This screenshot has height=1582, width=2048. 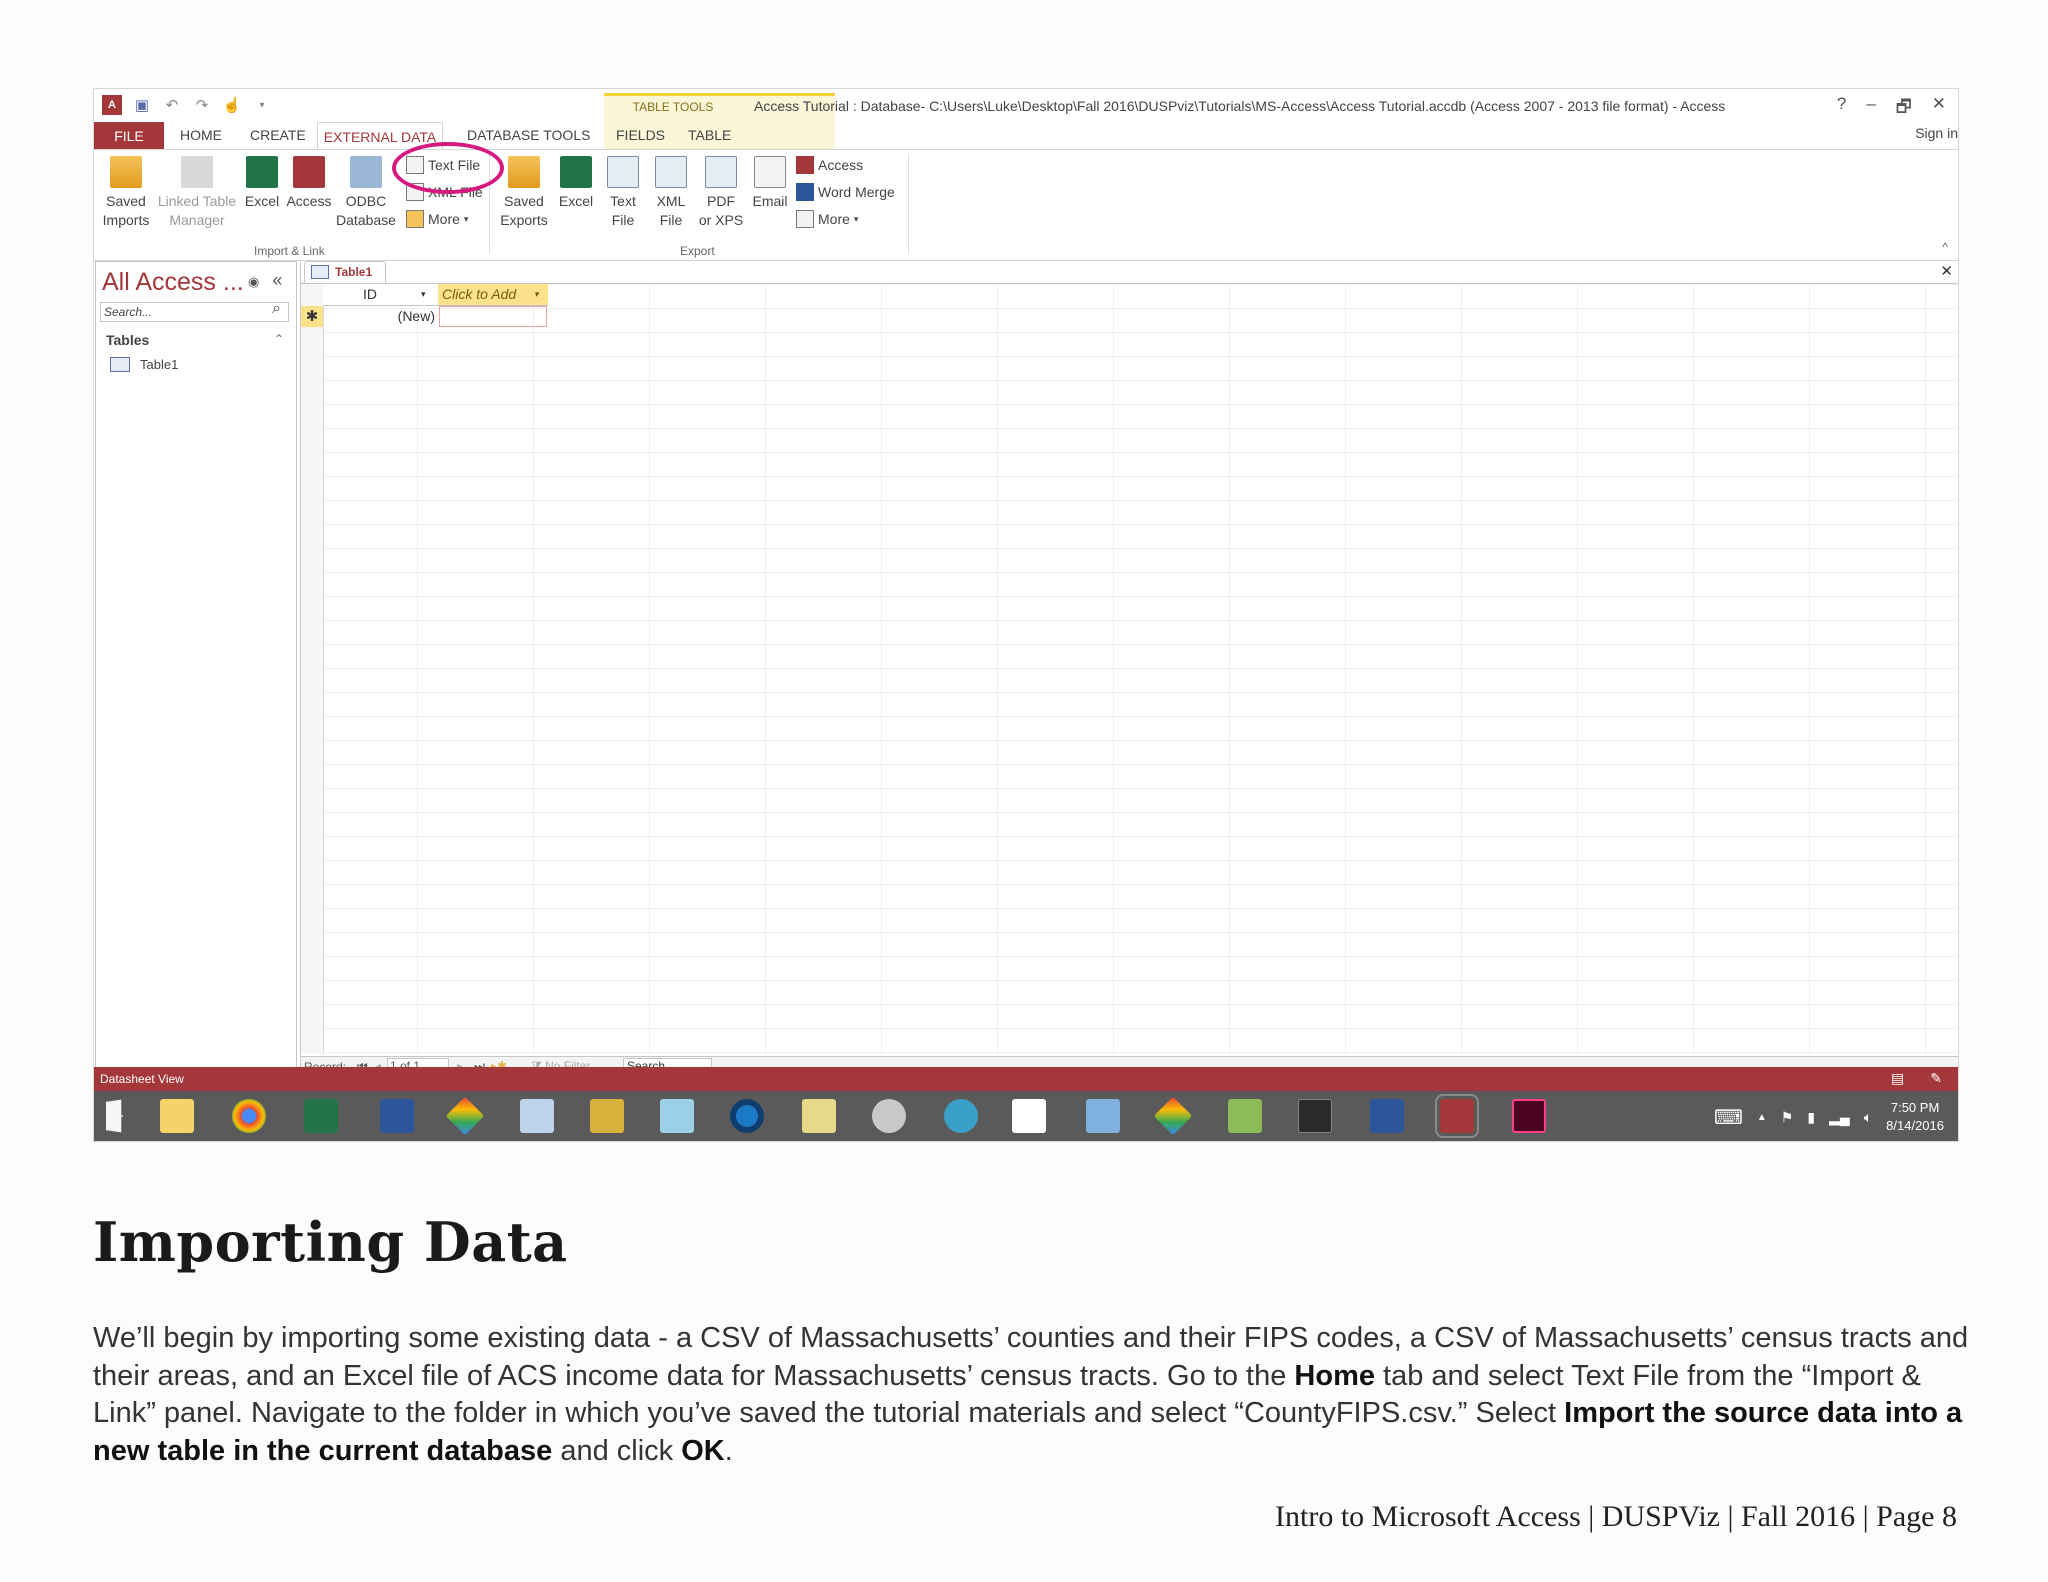 I want to click on redo-icon: ↷, so click(x=202, y=105).